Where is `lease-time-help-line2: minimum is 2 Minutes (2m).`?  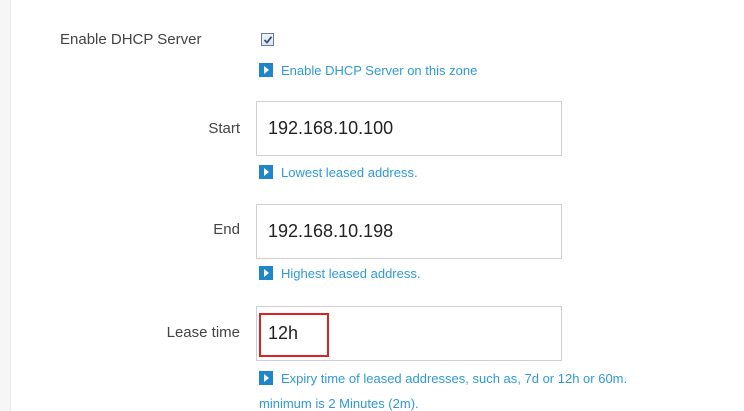 lease-time-help-line2: minimum is 2 Minutes (2m). is located at coordinates (339, 403).